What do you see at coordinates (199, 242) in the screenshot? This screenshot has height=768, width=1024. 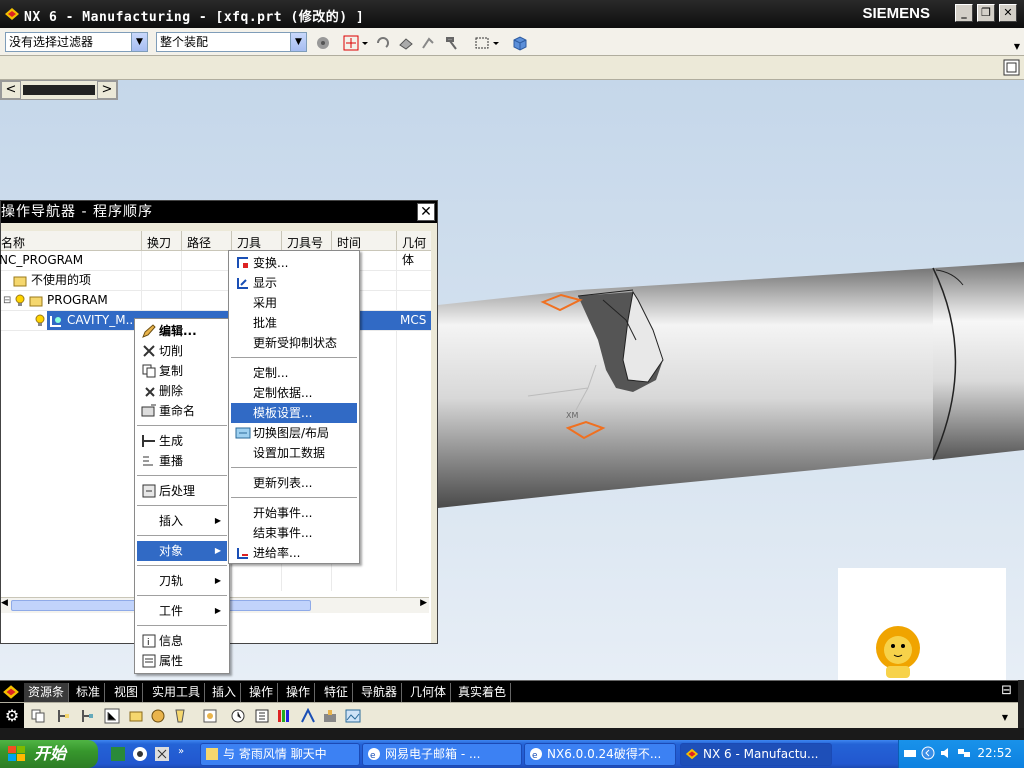 I see `column-header-path: 路径` at bounding box center [199, 242].